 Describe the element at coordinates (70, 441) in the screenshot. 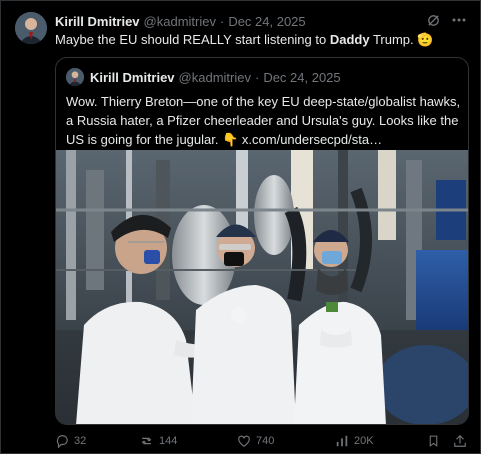

I see `reply-button: 32` at that location.